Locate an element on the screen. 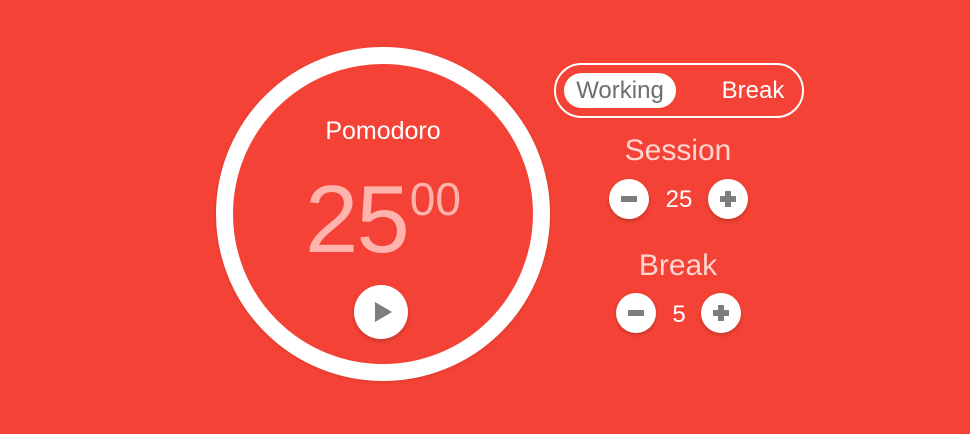 This screenshot has width=970, height=434. break-value: 5 is located at coordinates (679, 314).